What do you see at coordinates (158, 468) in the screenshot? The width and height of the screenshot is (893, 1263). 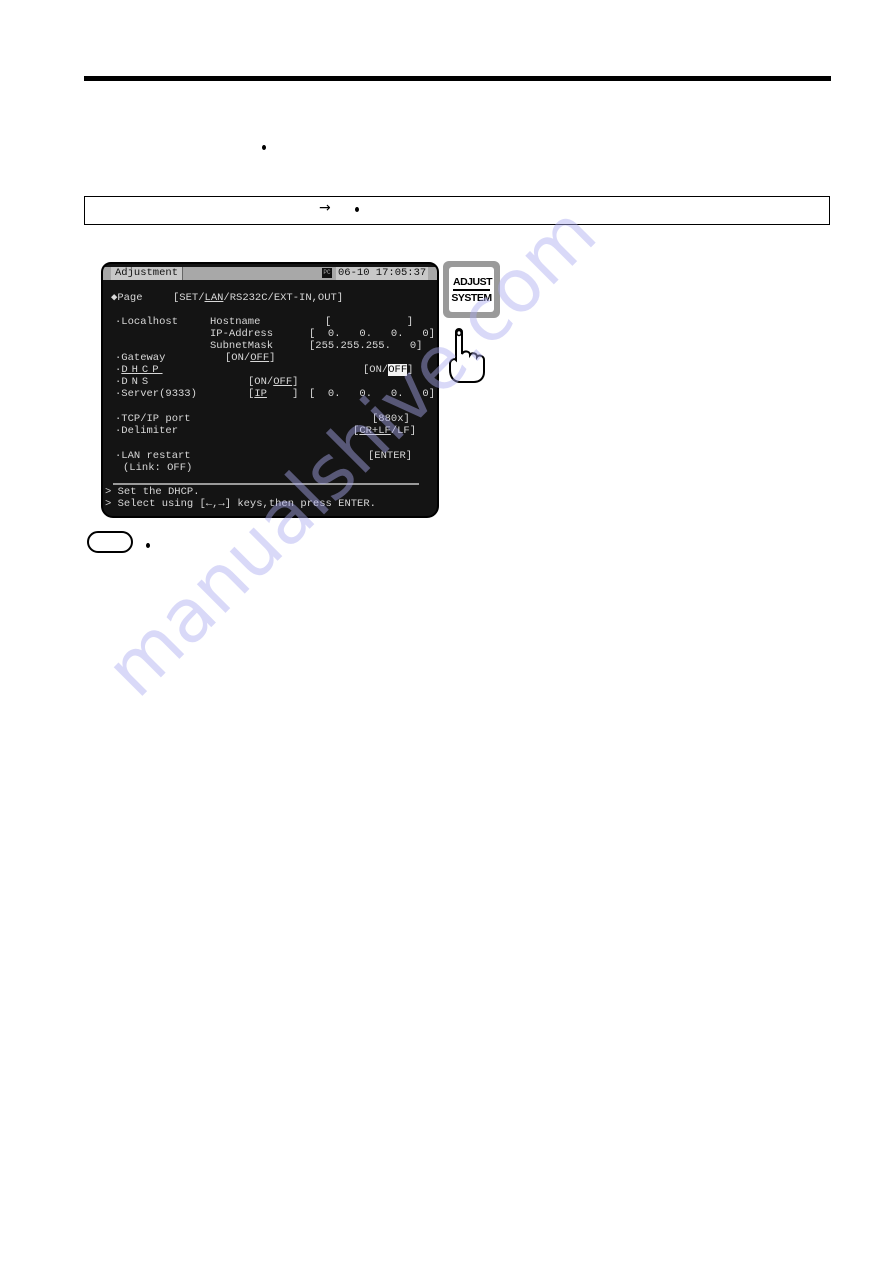 I see `link-status: (Link: OFF)` at bounding box center [158, 468].